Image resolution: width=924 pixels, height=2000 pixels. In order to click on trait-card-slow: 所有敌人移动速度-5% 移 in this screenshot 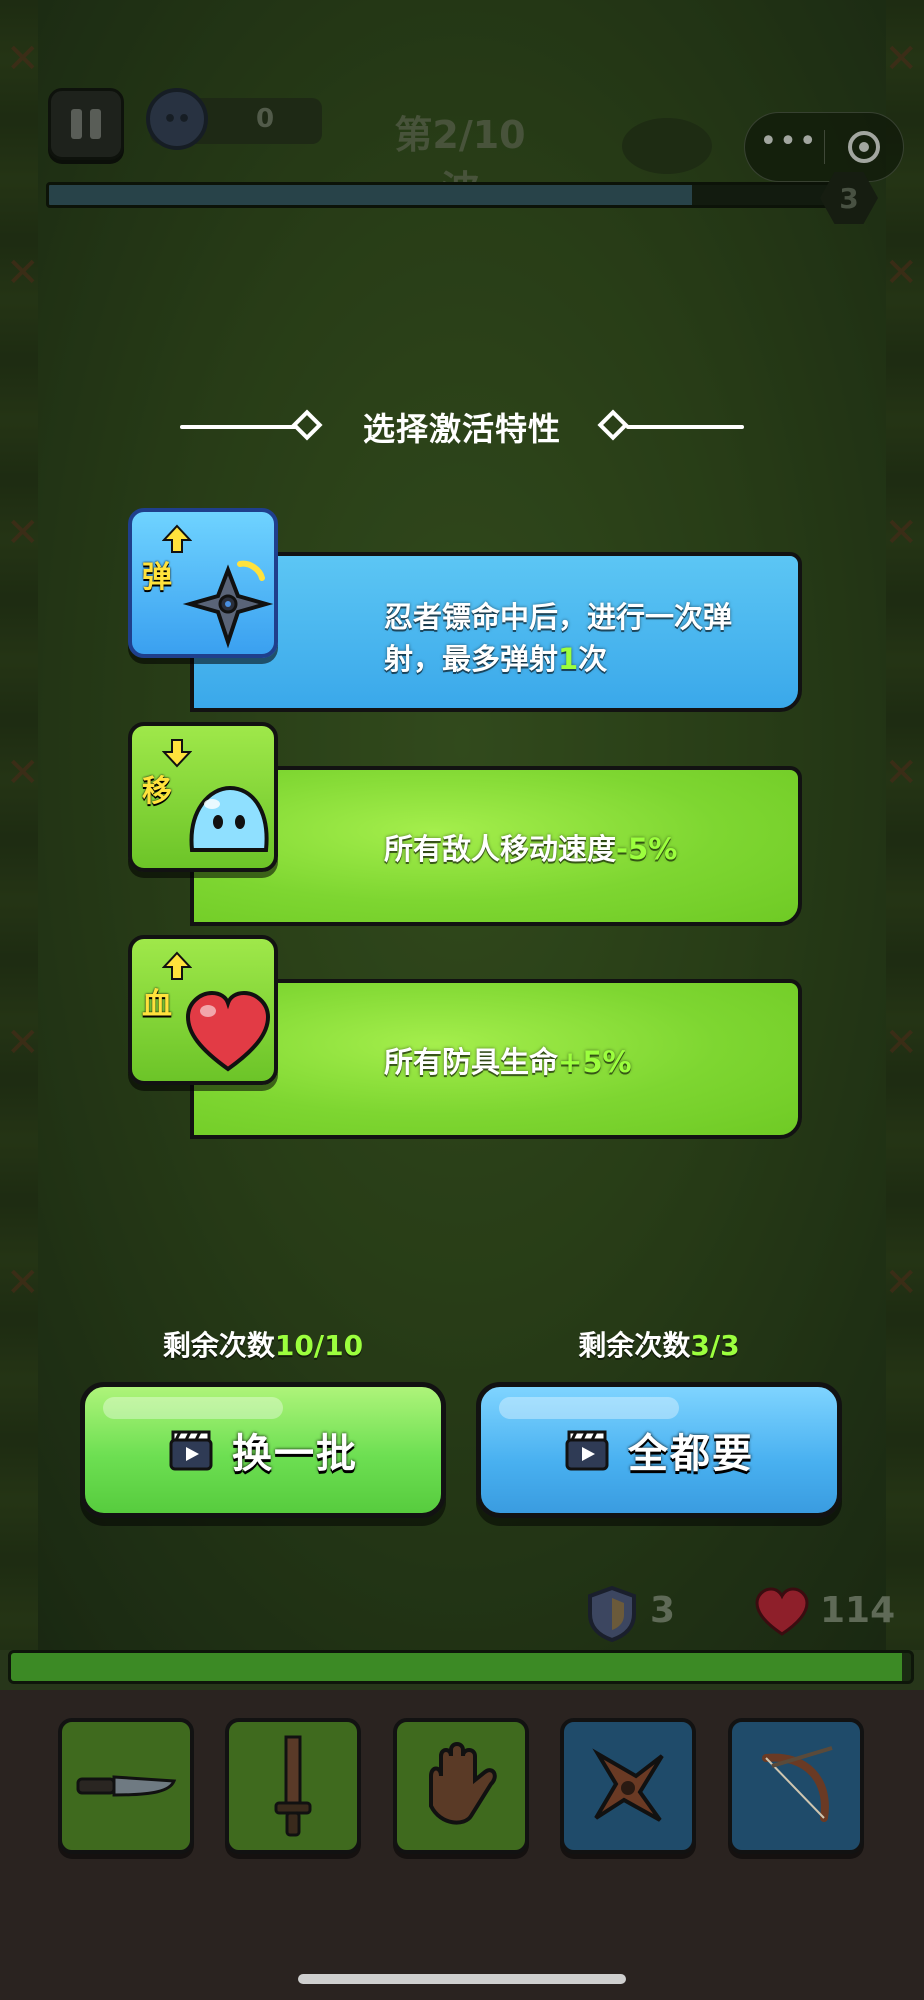, I will do `click(466, 824)`.